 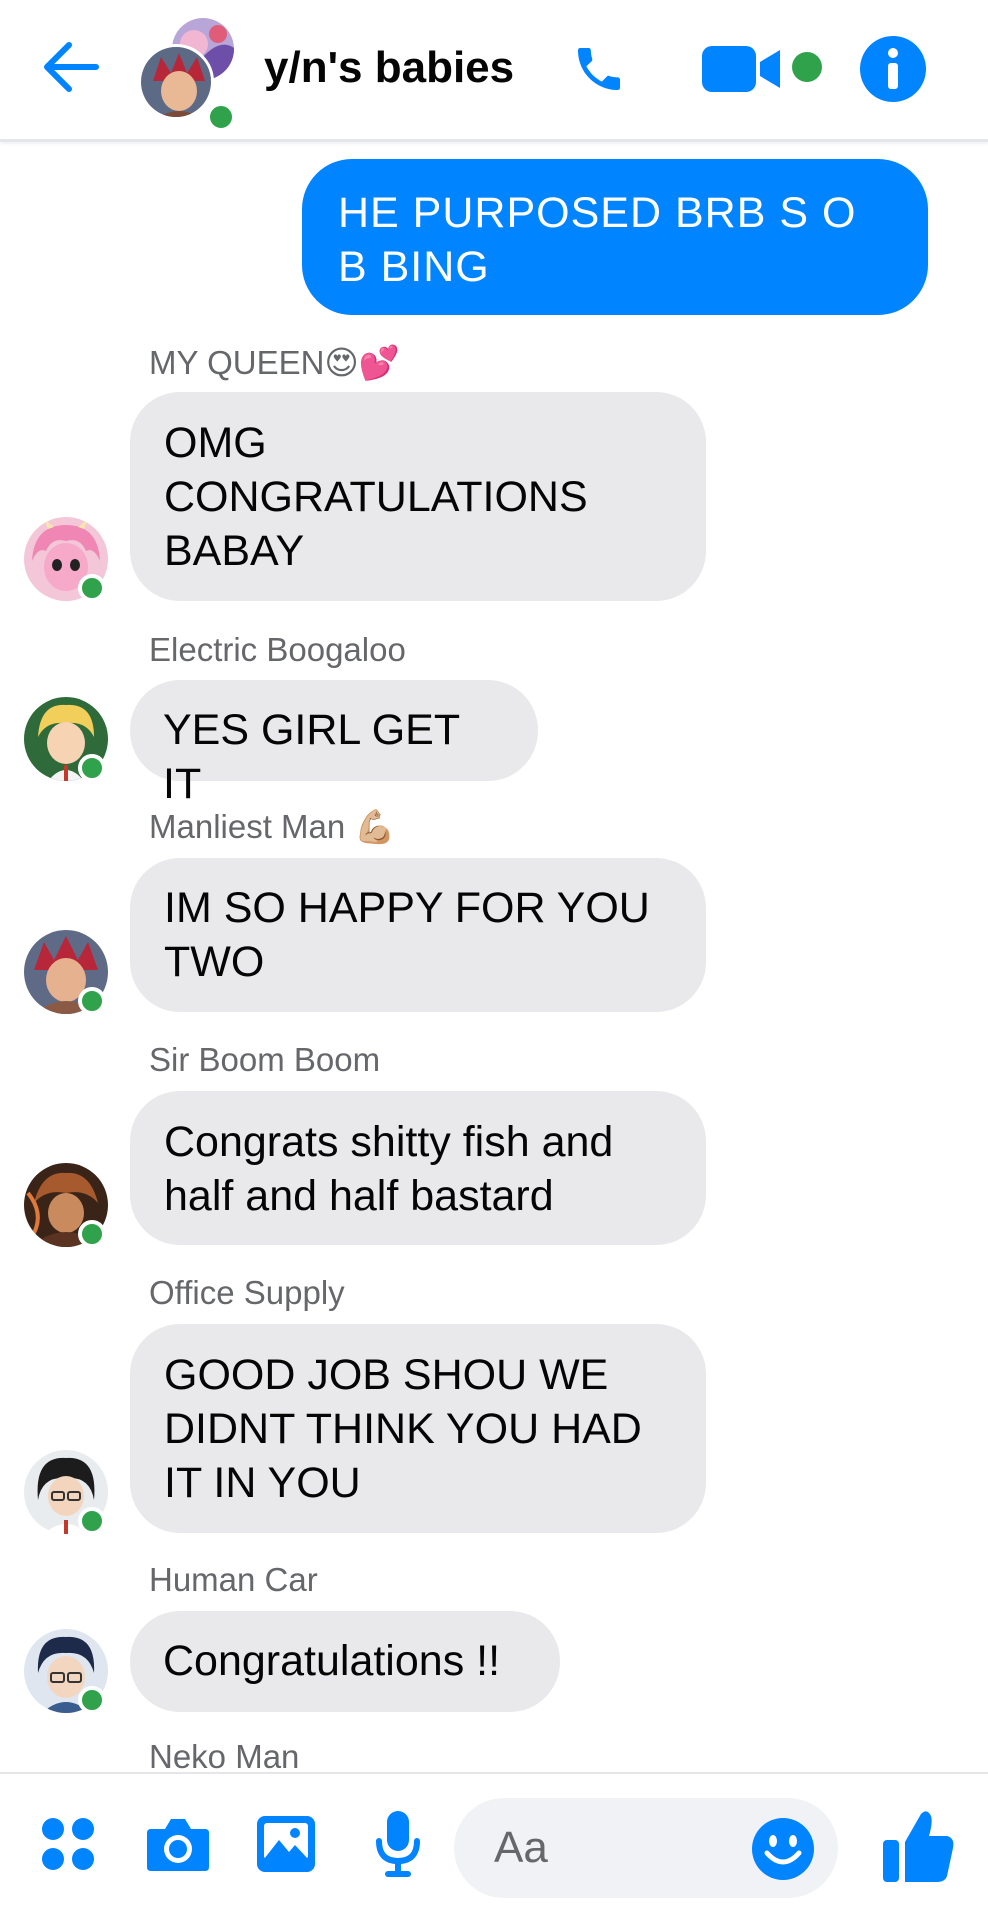 I want to click on sender-name: MY QUEEN😍💕, so click(x=274, y=362).